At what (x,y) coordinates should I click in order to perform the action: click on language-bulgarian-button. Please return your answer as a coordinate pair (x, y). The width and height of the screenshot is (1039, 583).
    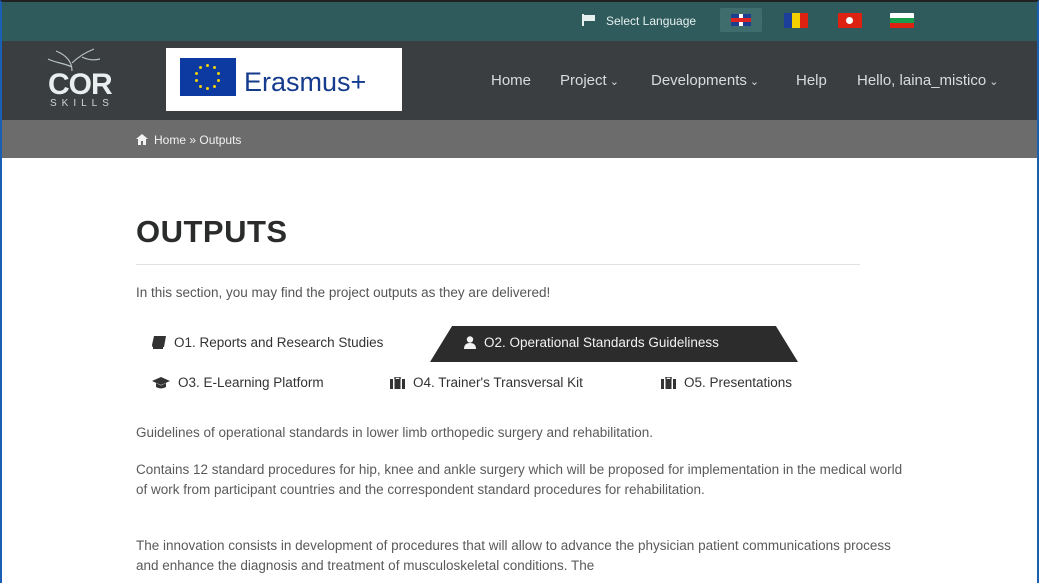
    Looking at the image, I should click on (902, 20).